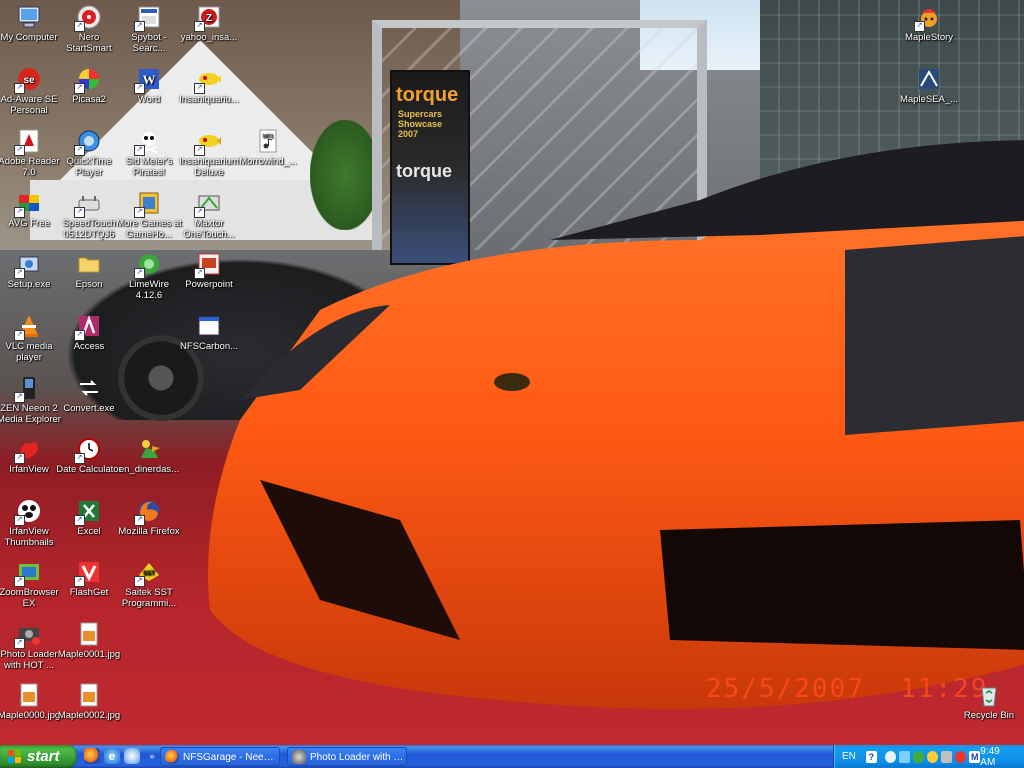 This screenshot has height=768, width=1024. I want to click on desktop-icon-mozilla-firefox: ↗ Mozilla Firefox, so click(149, 516).